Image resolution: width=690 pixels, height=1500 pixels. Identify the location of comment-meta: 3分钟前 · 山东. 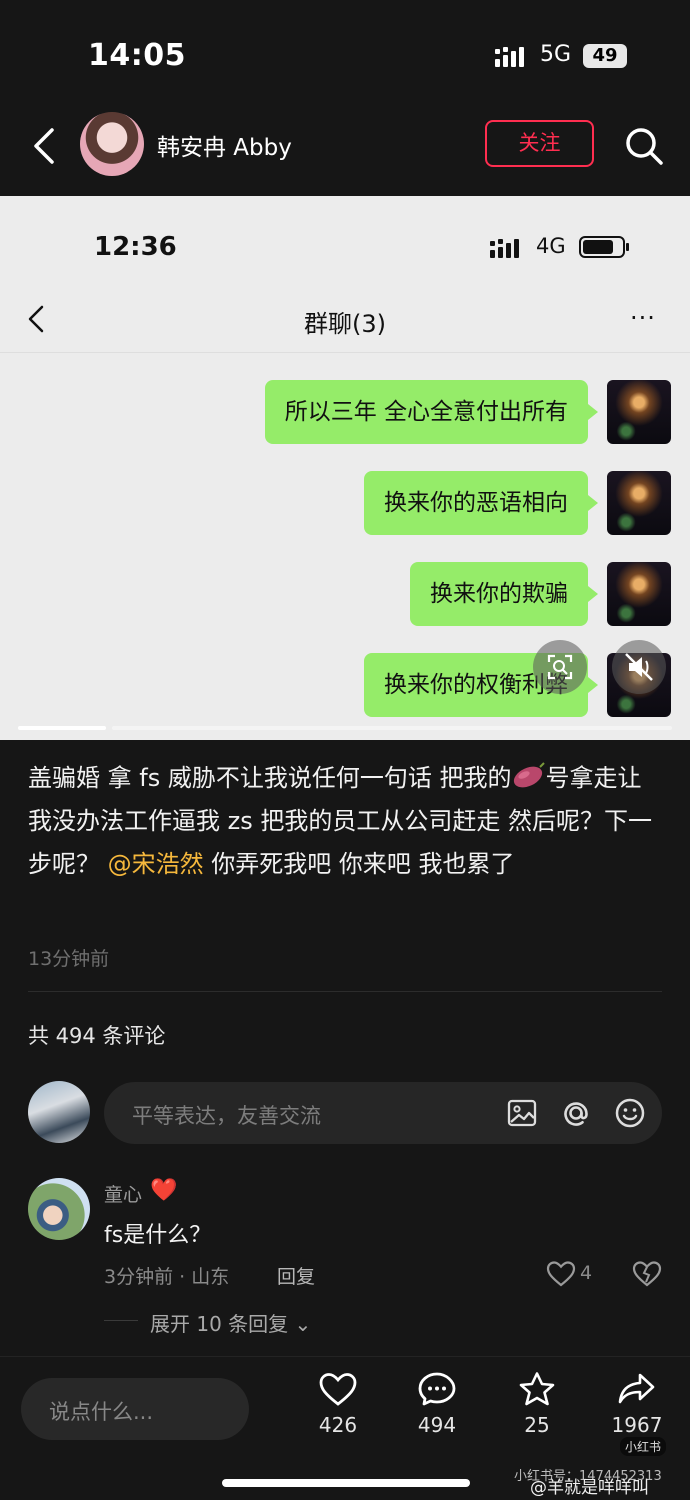
(167, 1277).